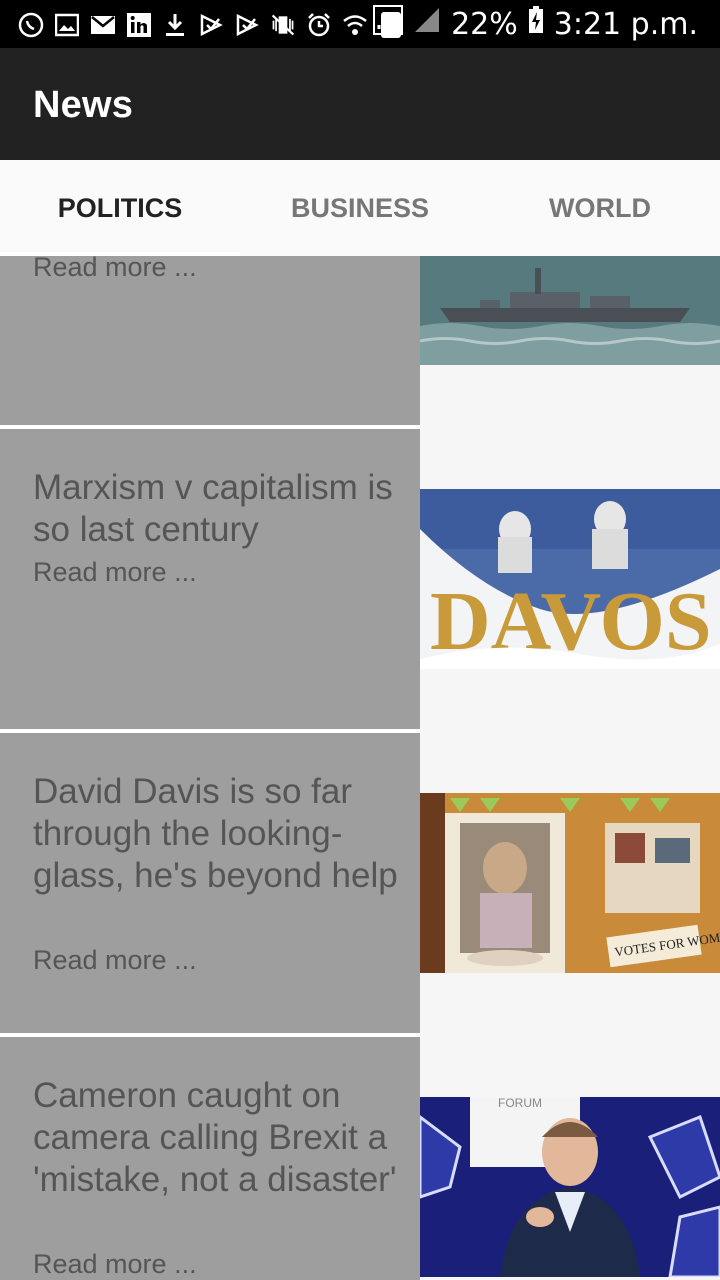 This screenshot has height=1280, width=720. I want to click on app-title: News, so click(83, 105).